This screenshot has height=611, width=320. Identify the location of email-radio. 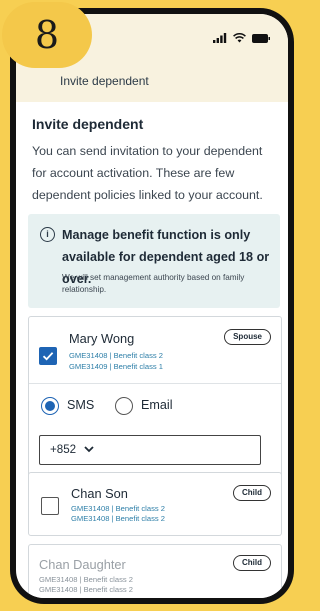
(124, 406).